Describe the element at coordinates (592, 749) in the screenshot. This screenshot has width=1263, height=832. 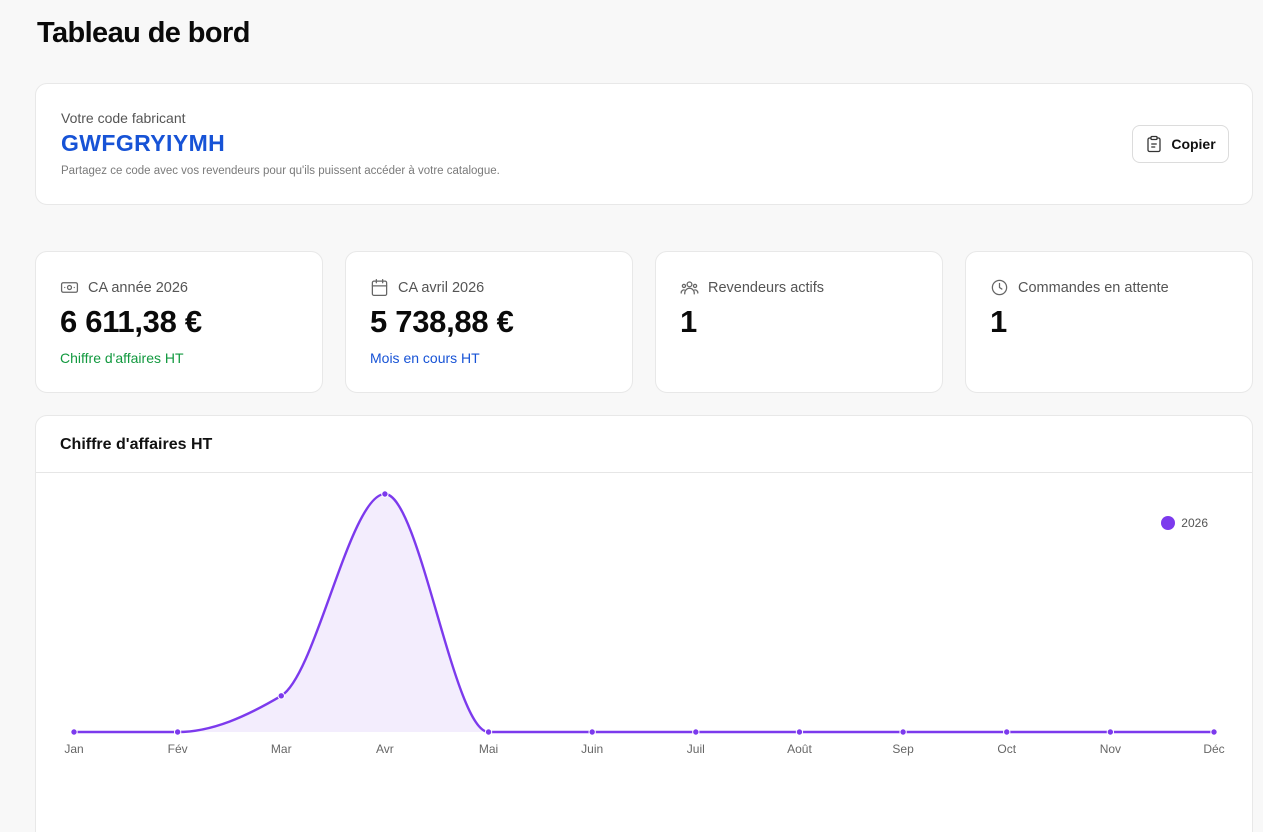
I see `x-tick-label: Juin` at that location.